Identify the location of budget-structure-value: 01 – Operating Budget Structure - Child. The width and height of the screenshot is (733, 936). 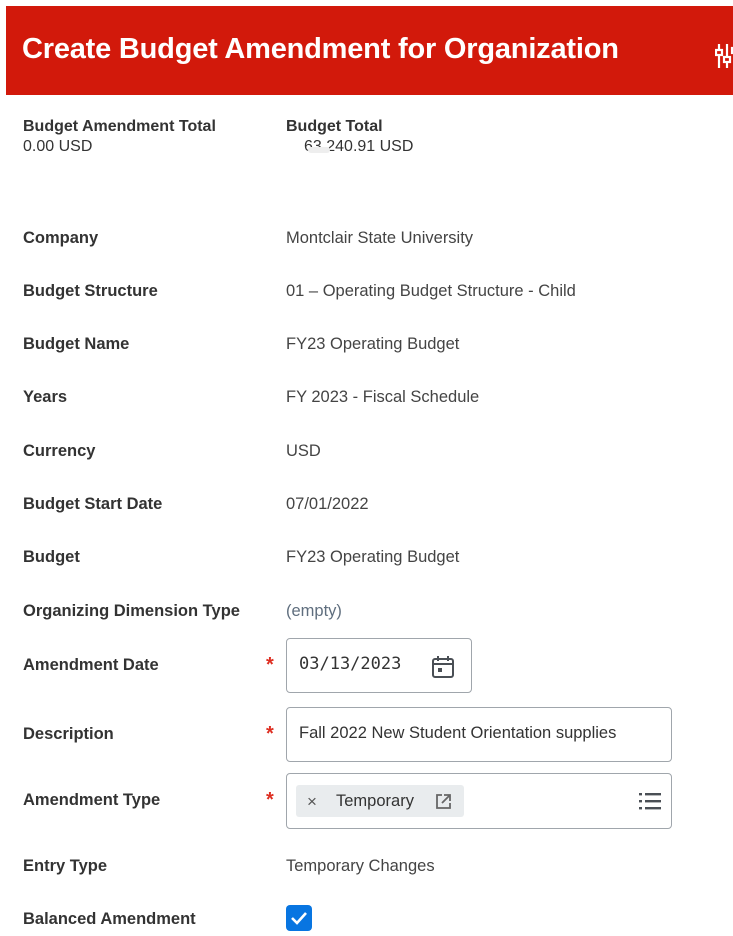
(431, 291).